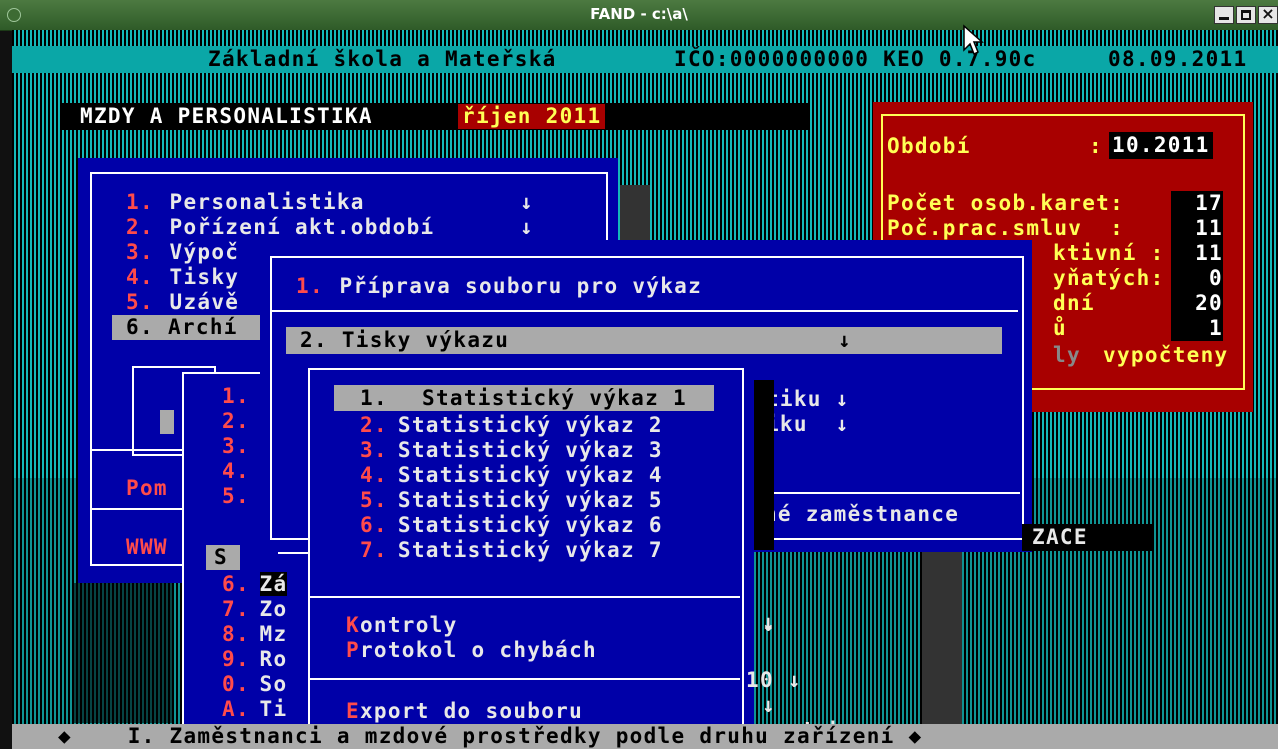 The image size is (1278, 749). I want to click on vypocteny-status: vypočteny, so click(1166, 355).